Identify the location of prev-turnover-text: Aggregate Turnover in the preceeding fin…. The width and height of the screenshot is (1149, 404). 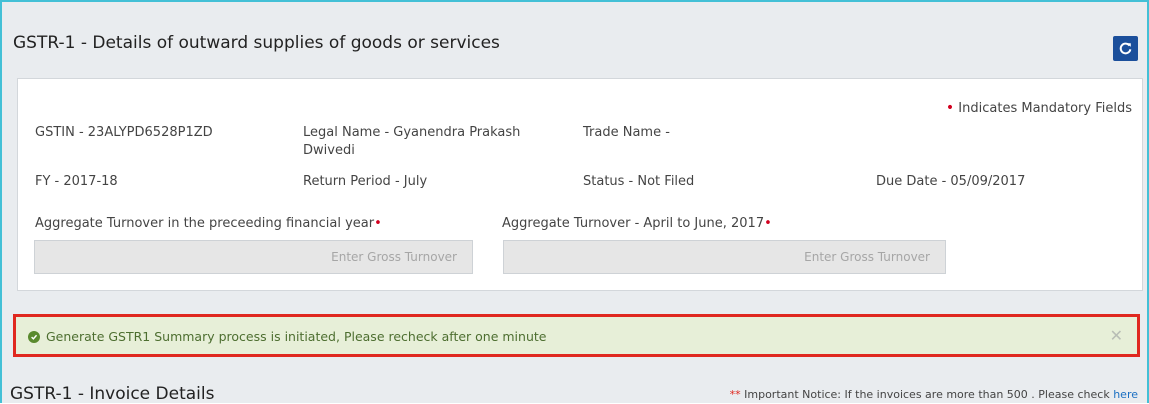
(205, 223).